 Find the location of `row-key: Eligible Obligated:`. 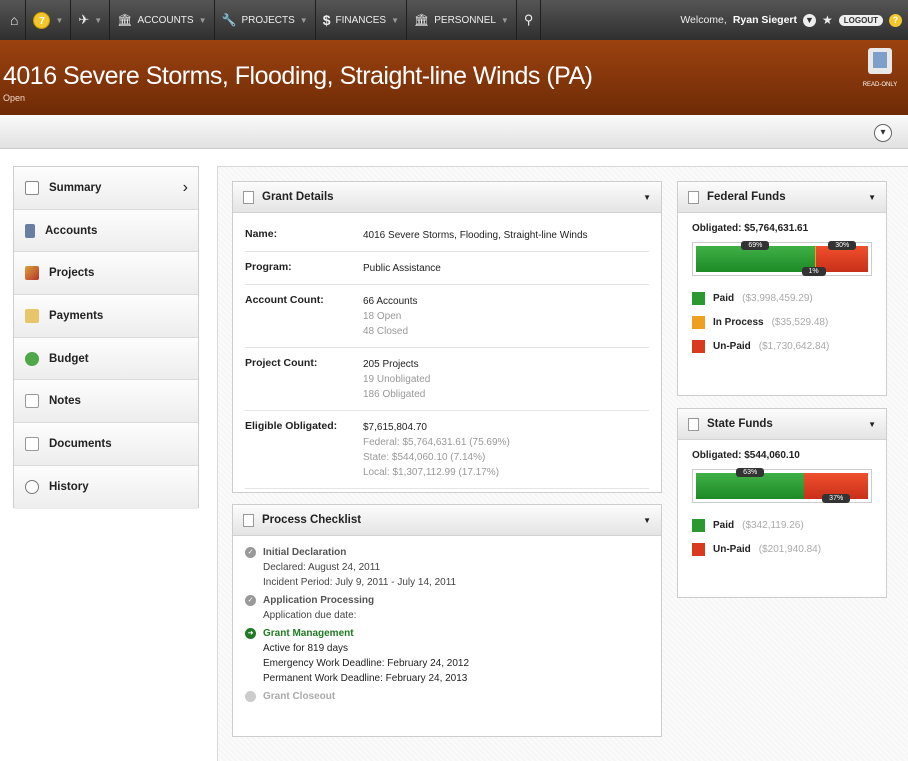

row-key: Eligible Obligated: is located at coordinates (291, 426).